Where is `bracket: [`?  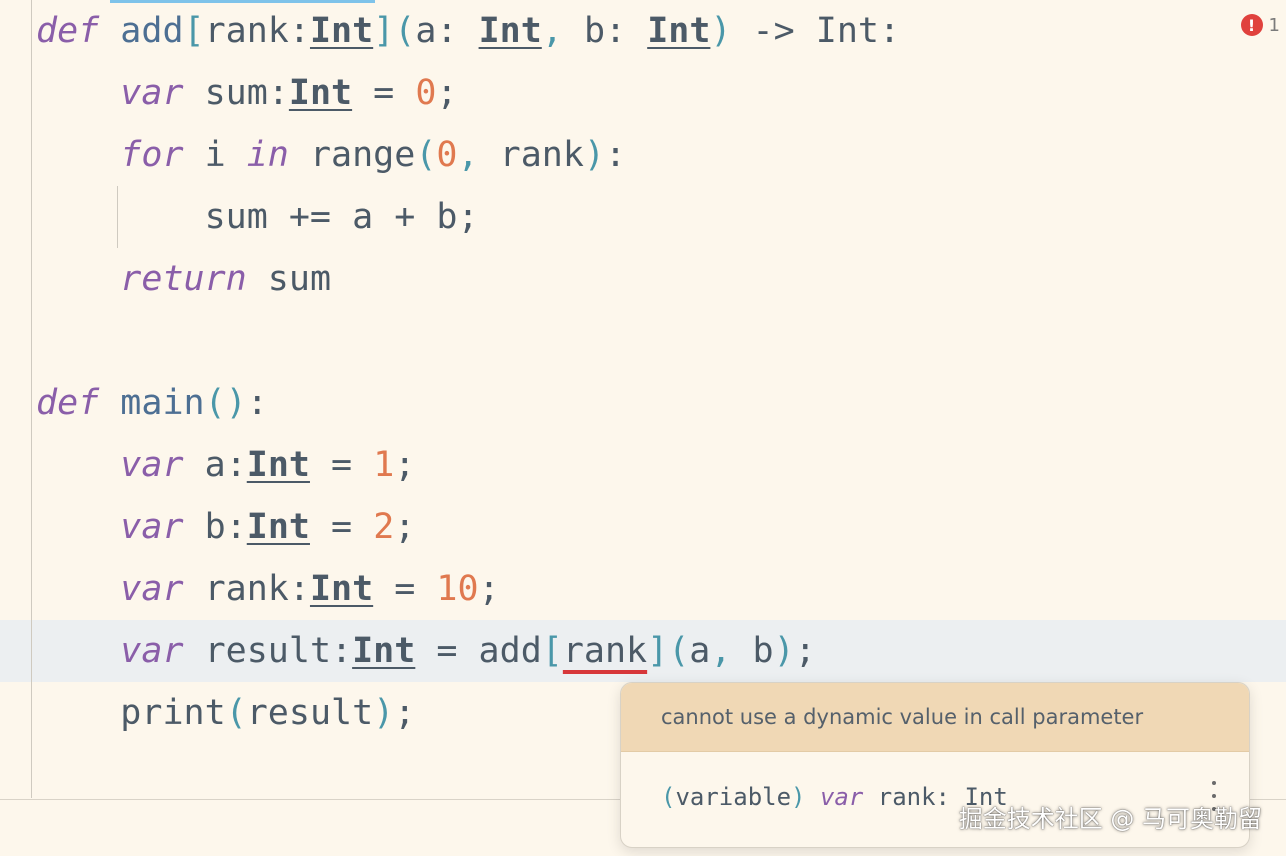 bracket: [ is located at coordinates (552, 651).